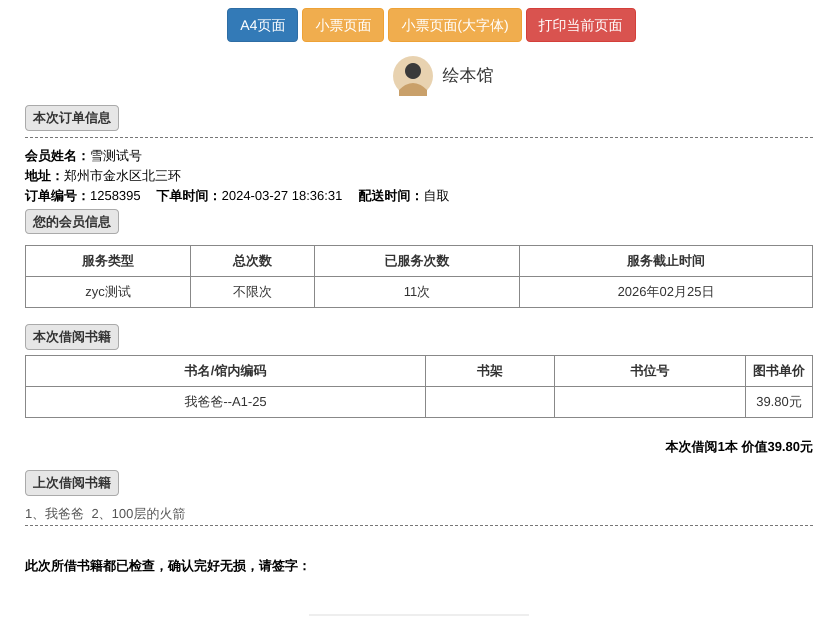 This screenshot has height=641, width=838. I want to click on field-value: 雪测试号, so click(116, 155).